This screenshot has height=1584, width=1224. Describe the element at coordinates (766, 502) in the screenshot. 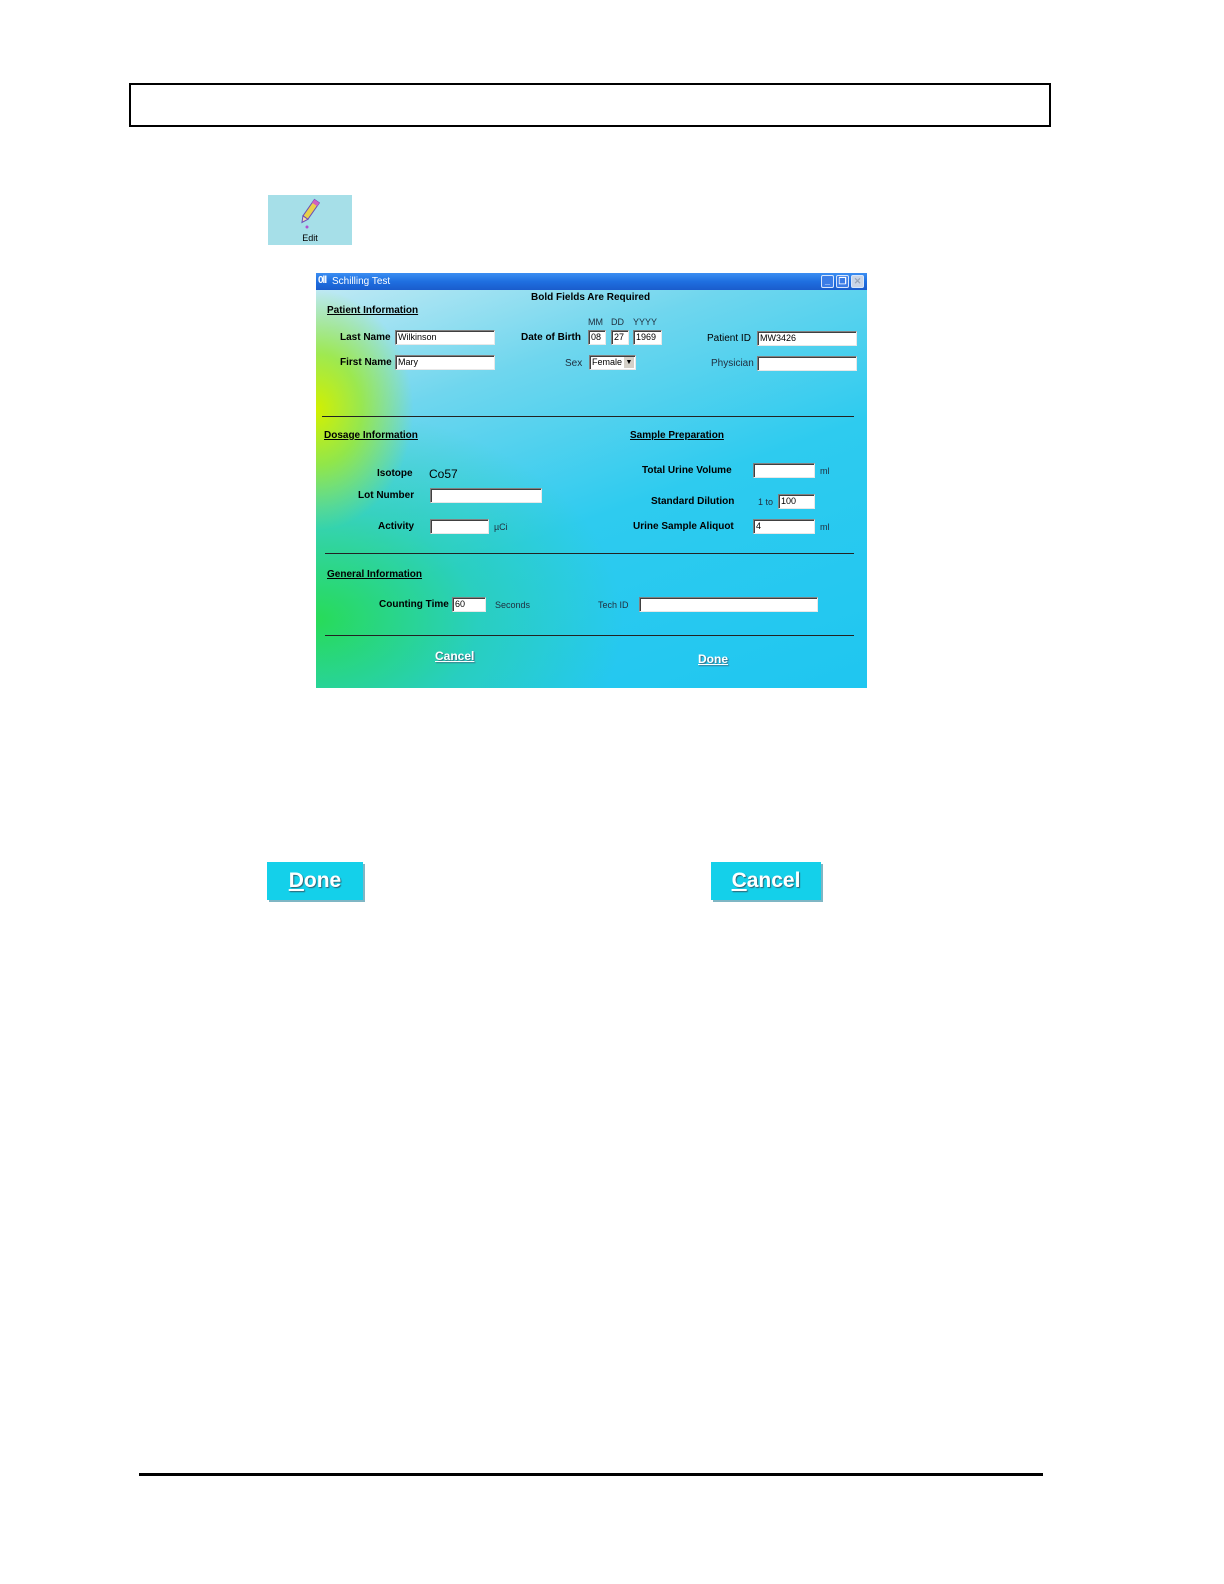

I see `dilution-prefix: 1 to` at that location.